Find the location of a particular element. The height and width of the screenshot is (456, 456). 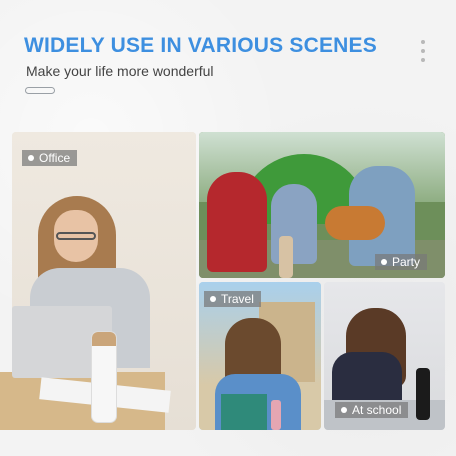

decorative-pill is located at coordinates (40, 90).